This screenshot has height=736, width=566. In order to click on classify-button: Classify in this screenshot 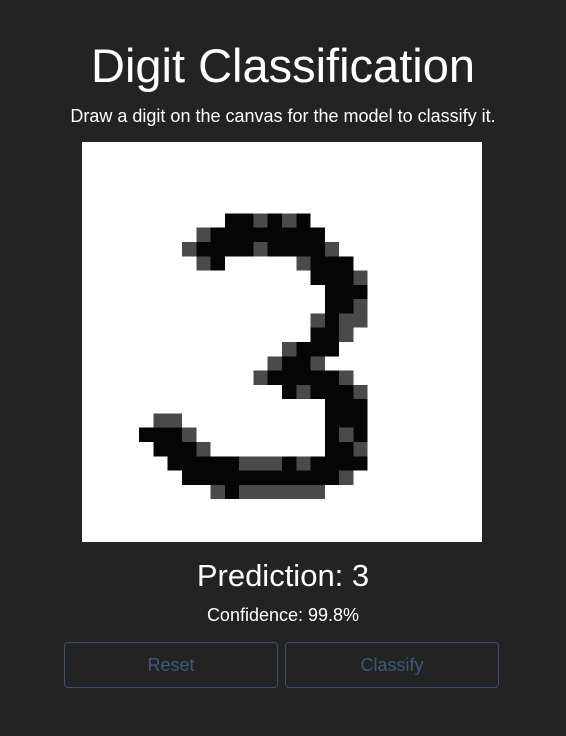, I will do `click(392, 665)`.